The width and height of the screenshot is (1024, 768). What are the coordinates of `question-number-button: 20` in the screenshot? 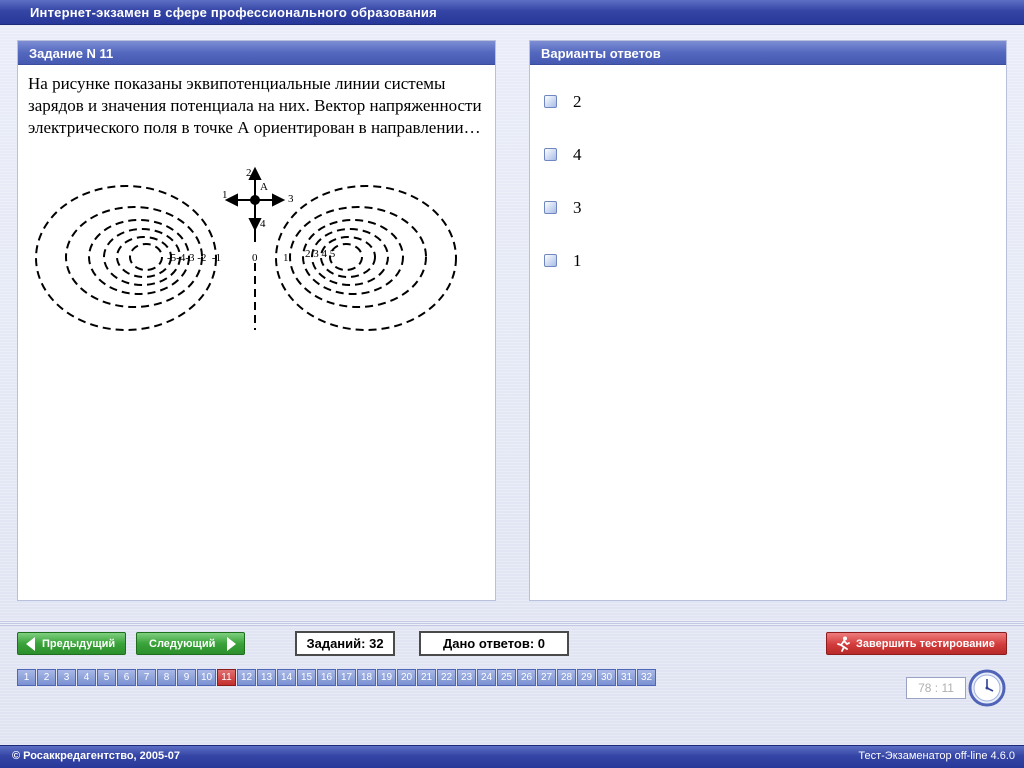 It's located at (406, 677).